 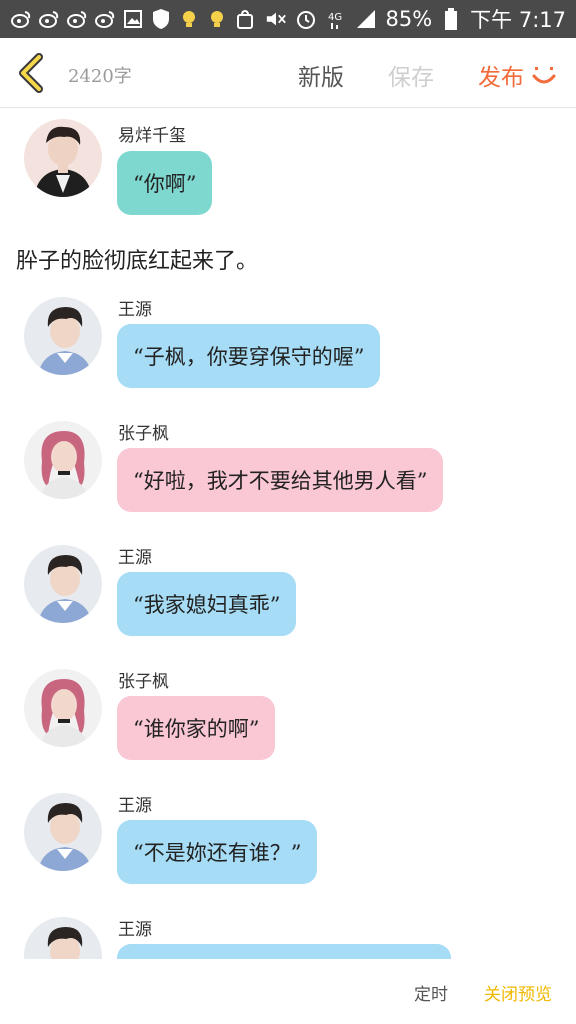 I want to click on chat-message: 张子枫 “好啦，我才不要给其他男人看”, so click(x=288, y=477).